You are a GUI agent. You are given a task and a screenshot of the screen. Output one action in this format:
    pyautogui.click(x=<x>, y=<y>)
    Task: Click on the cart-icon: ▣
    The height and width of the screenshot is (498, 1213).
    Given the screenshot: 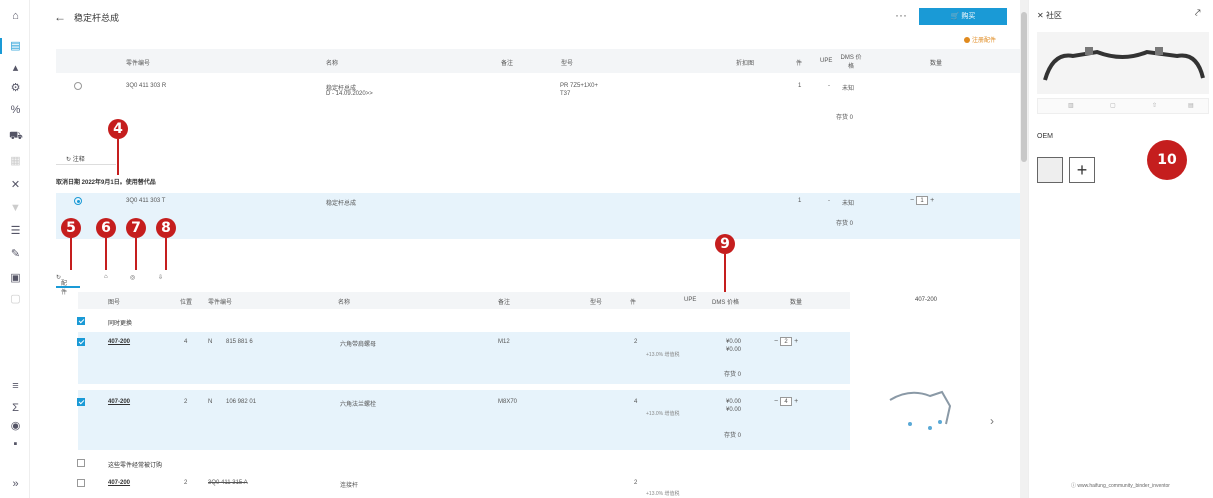 What is the action you would take?
    pyautogui.click(x=15, y=278)
    